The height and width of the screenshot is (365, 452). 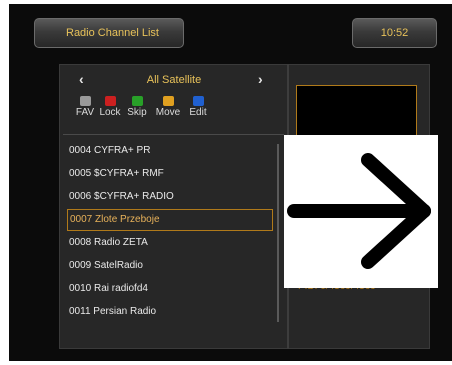 What do you see at coordinates (81, 79) in the screenshot?
I see `chevron-left-icon: ‹` at bounding box center [81, 79].